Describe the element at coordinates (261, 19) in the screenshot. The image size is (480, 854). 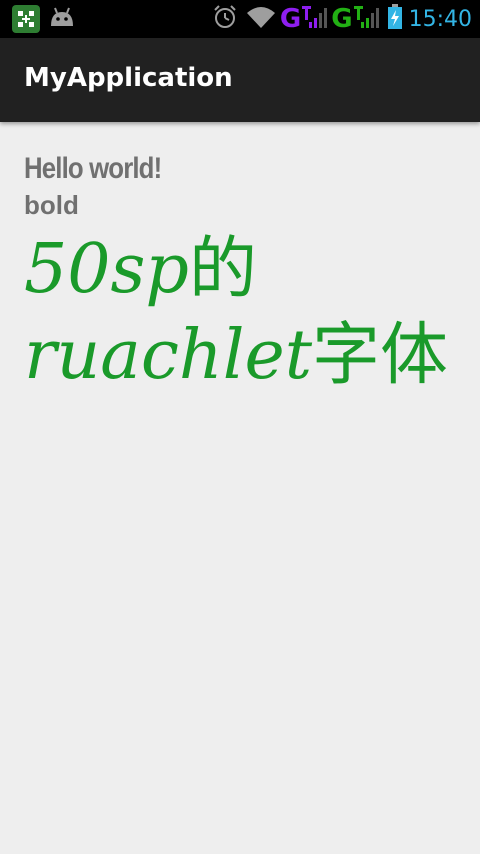
I see `wifi-icon` at that location.